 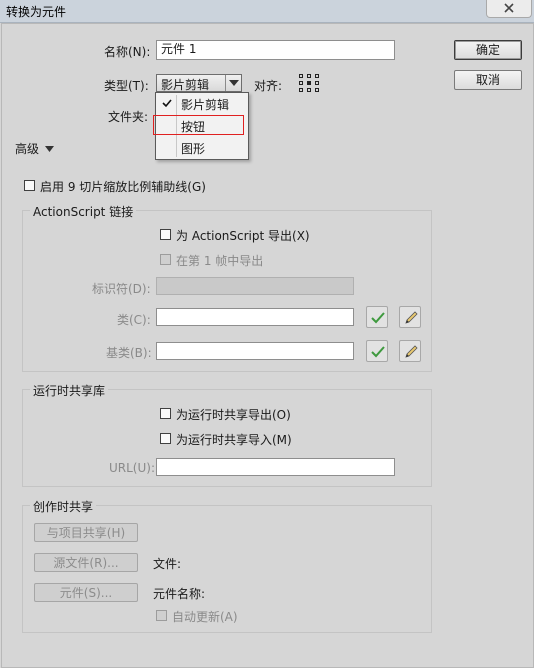 What do you see at coordinates (132, 468) in the screenshot?
I see `url-label: URL(U):` at bounding box center [132, 468].